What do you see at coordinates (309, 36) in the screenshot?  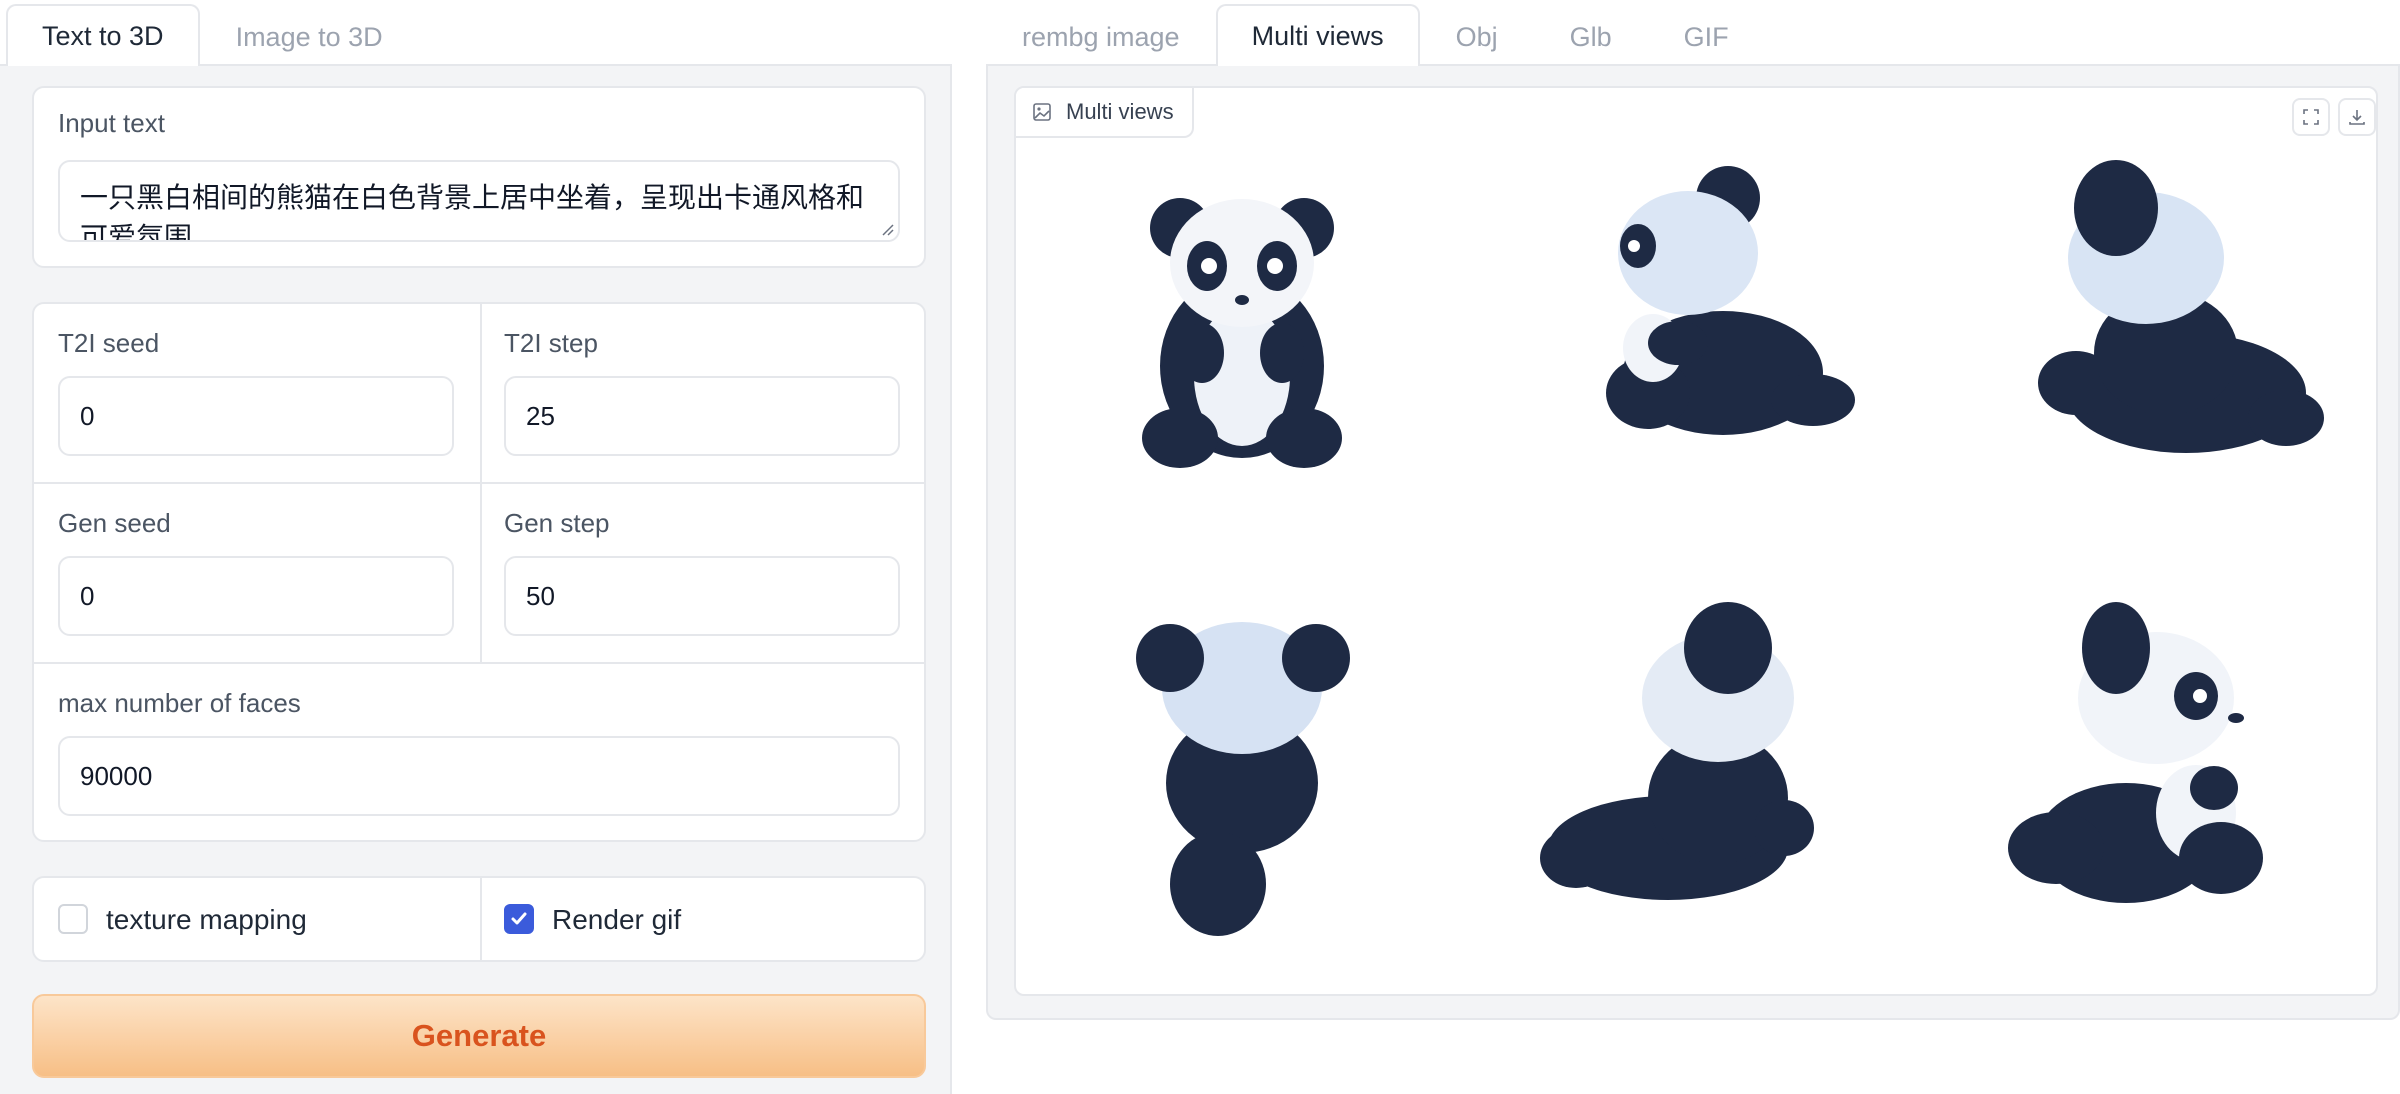 I see `tab-image-to-3d: Image to 3D` at bounding box center [309, 36].